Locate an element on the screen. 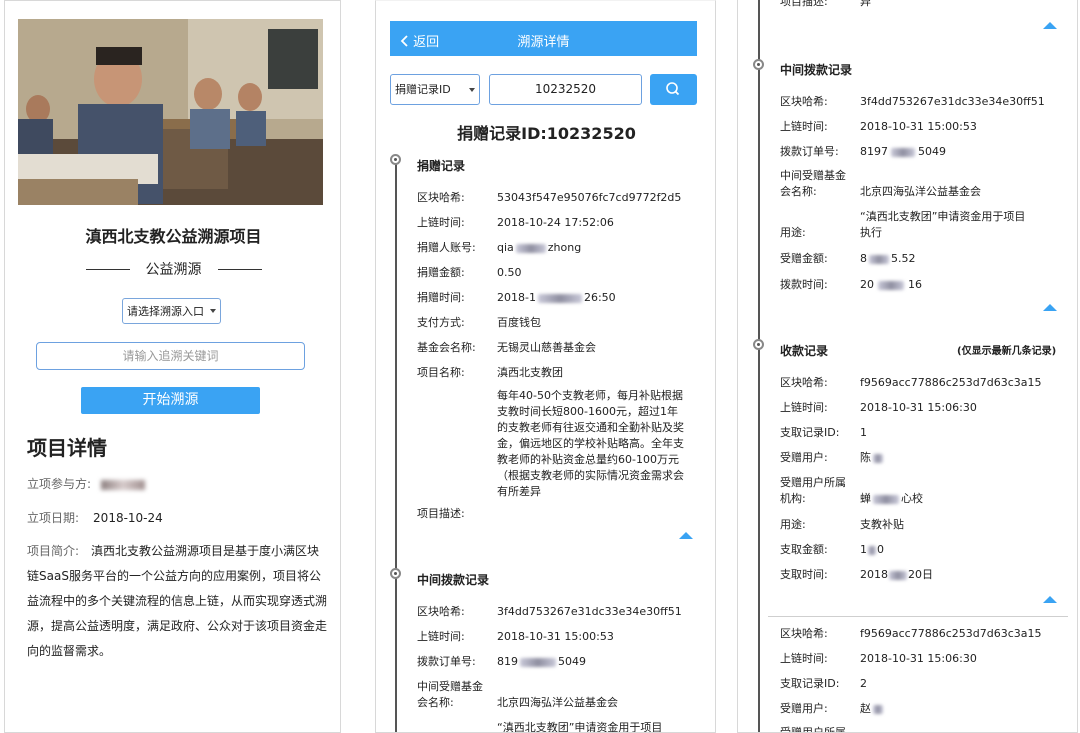 Image resolution: width=1080 pixels, height=733 pixels. start-trace-button: 开始溯源 is located at coordinates (170, 400).